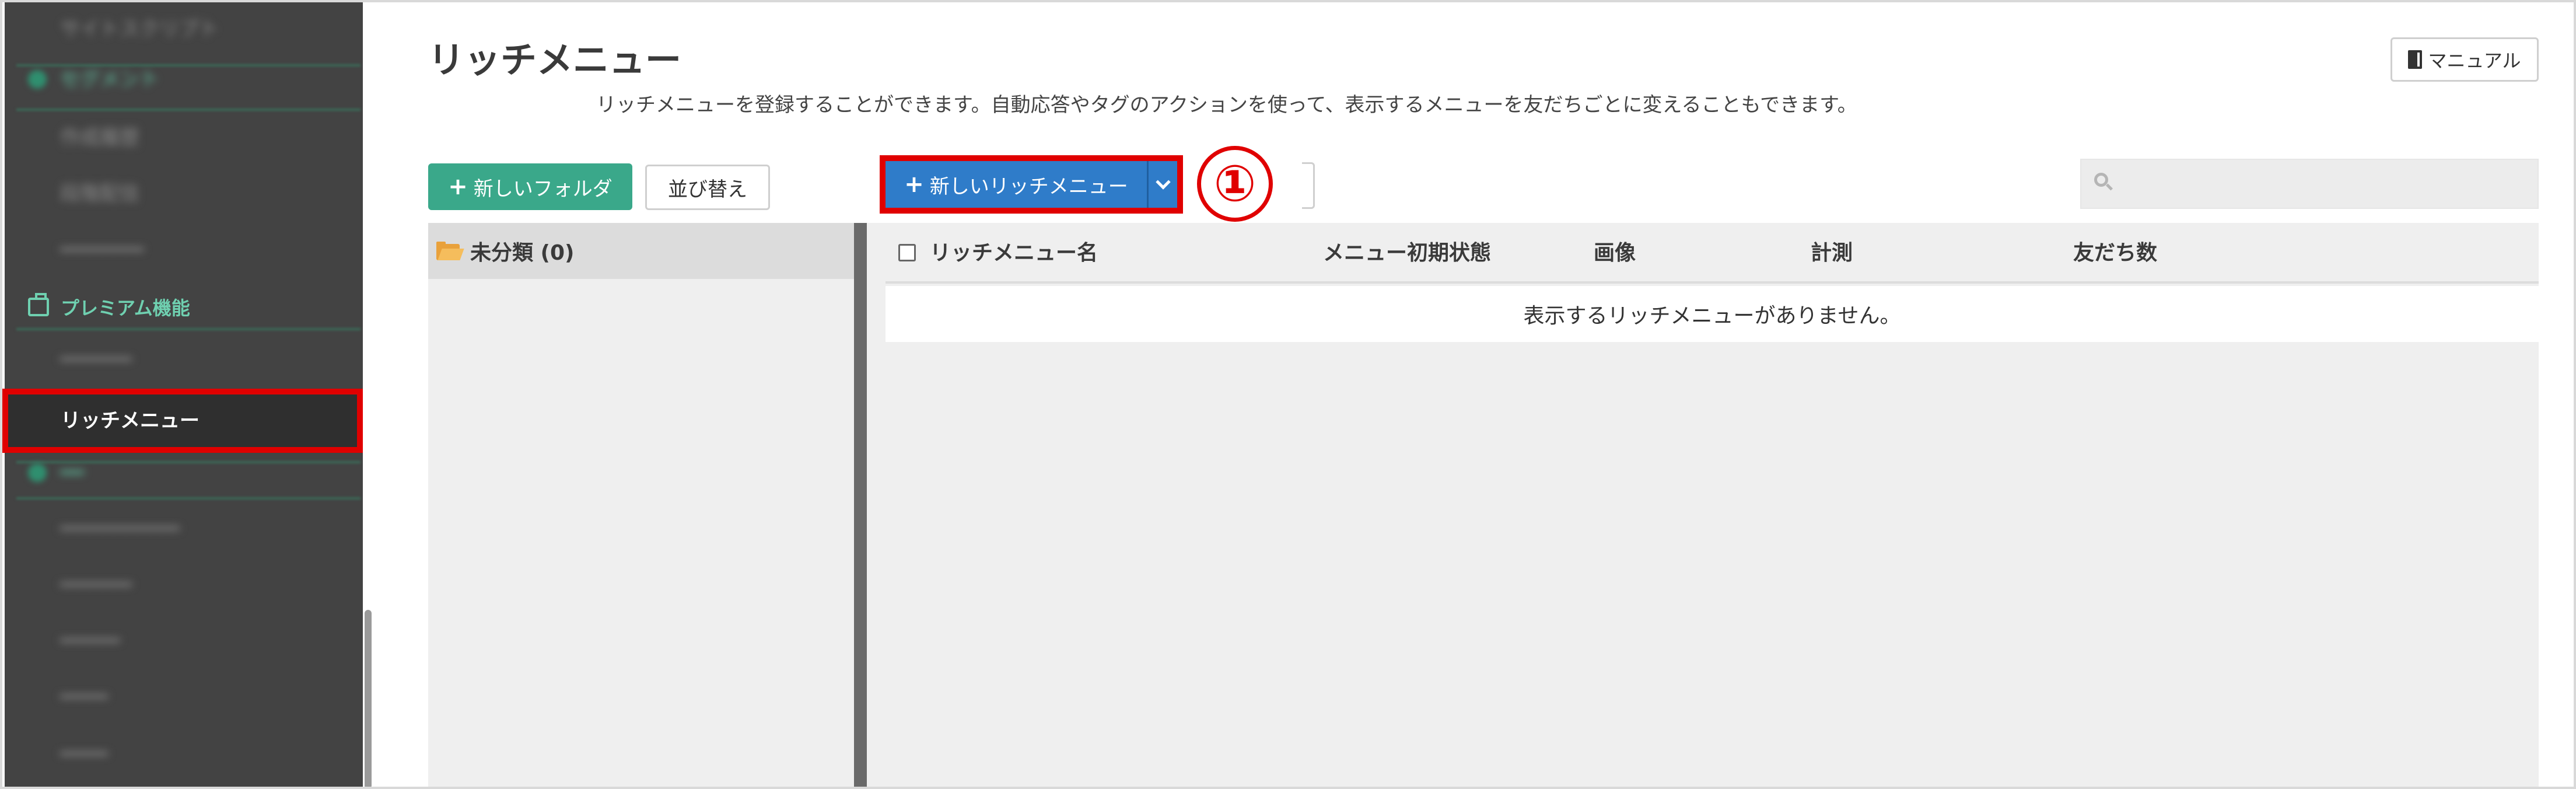 The height and width of the screenshot is (789, 2576). Describe the element at coordinates (147, 194) in the screenshot. I see `sidebar-item-blurred: 段階配信` at that location.